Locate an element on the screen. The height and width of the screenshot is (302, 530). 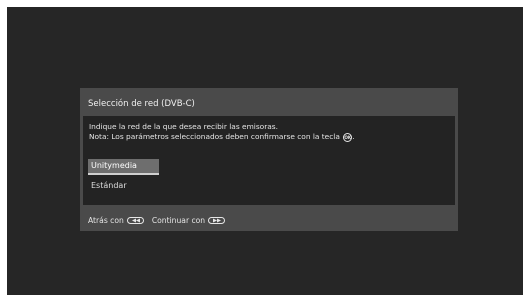
note-period: . is located at coordinates (353, 136).